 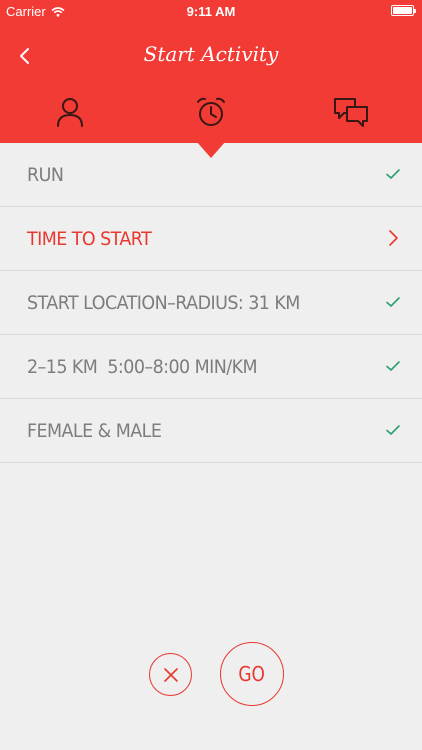 I want to click on setting-row-gender: FEMALE & MALE, so click(x=211, y=431).